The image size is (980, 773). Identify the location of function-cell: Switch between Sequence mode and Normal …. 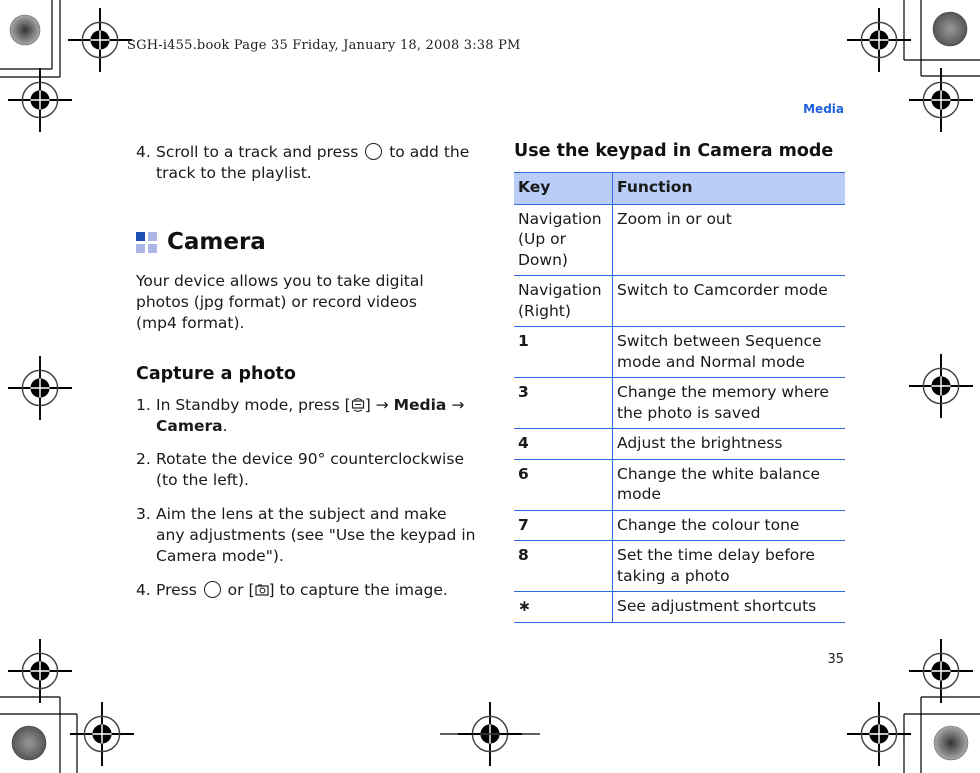
(728, 352).